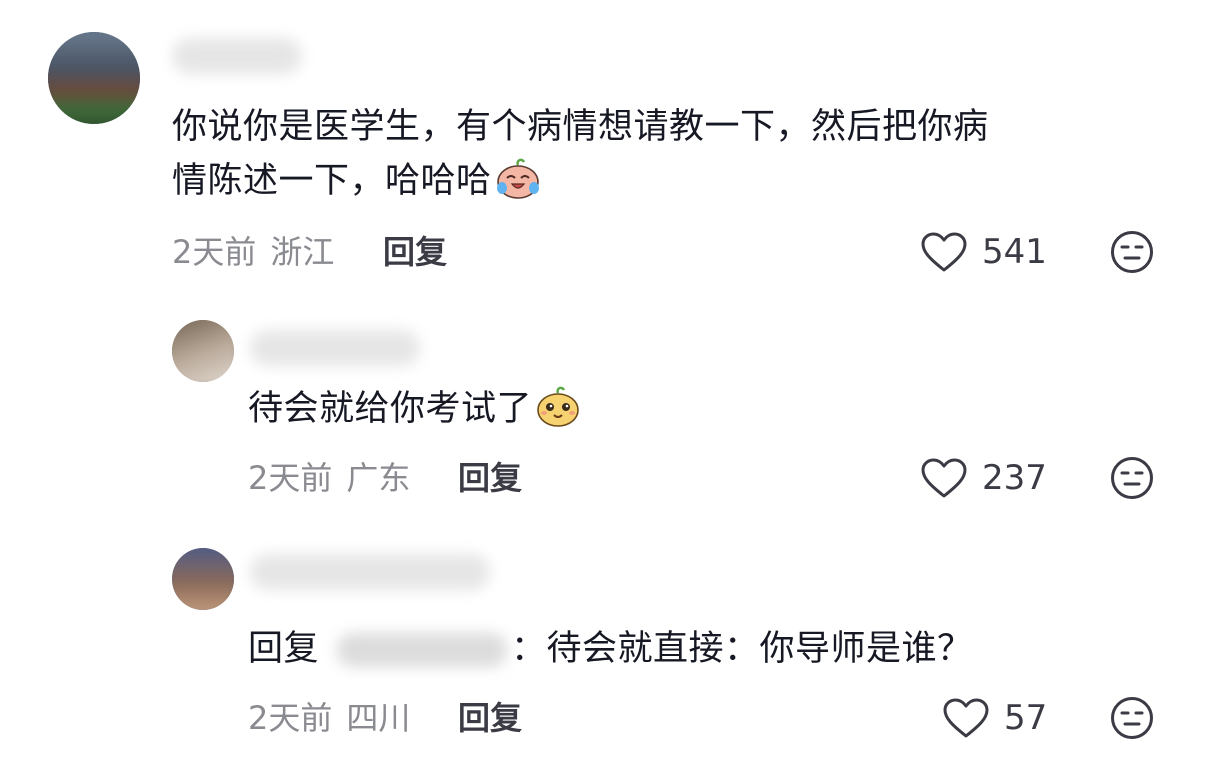 Image resolution: width=1220 pixels, height=768 pixels. What do you see at coordinates (994, 718) in the screenshot?
I see `like-button: 57` at bounding box center [994, 718].